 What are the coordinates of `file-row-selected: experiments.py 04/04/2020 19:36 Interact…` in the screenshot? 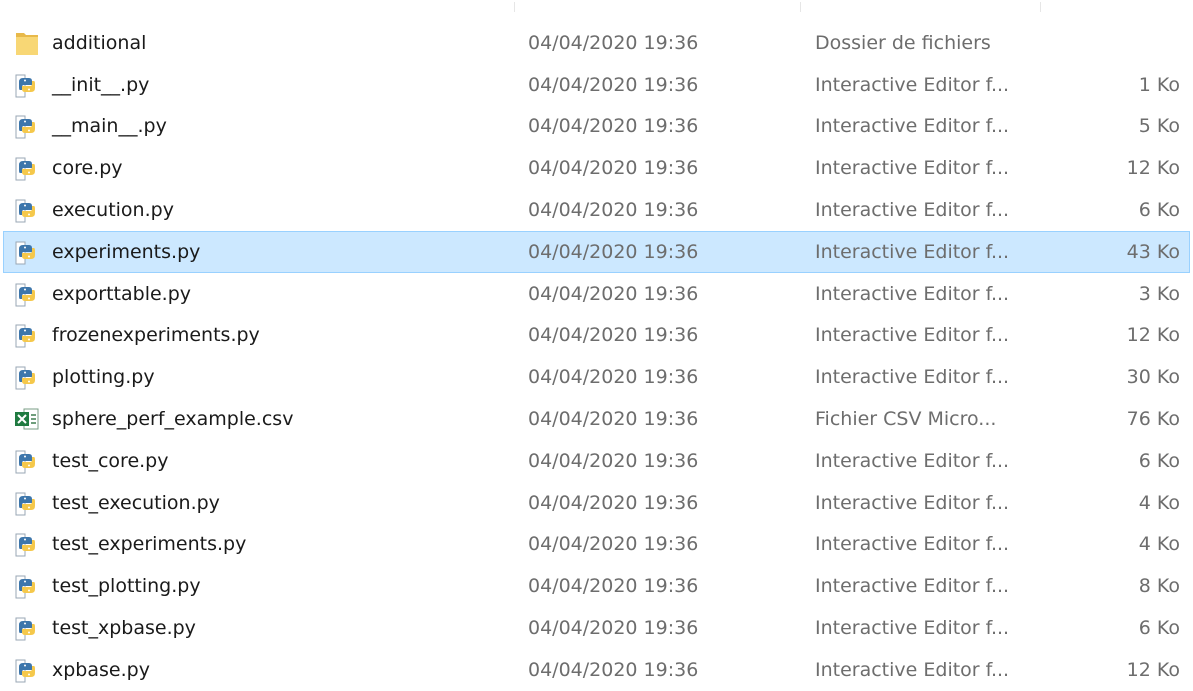 It's located at (596, 251).